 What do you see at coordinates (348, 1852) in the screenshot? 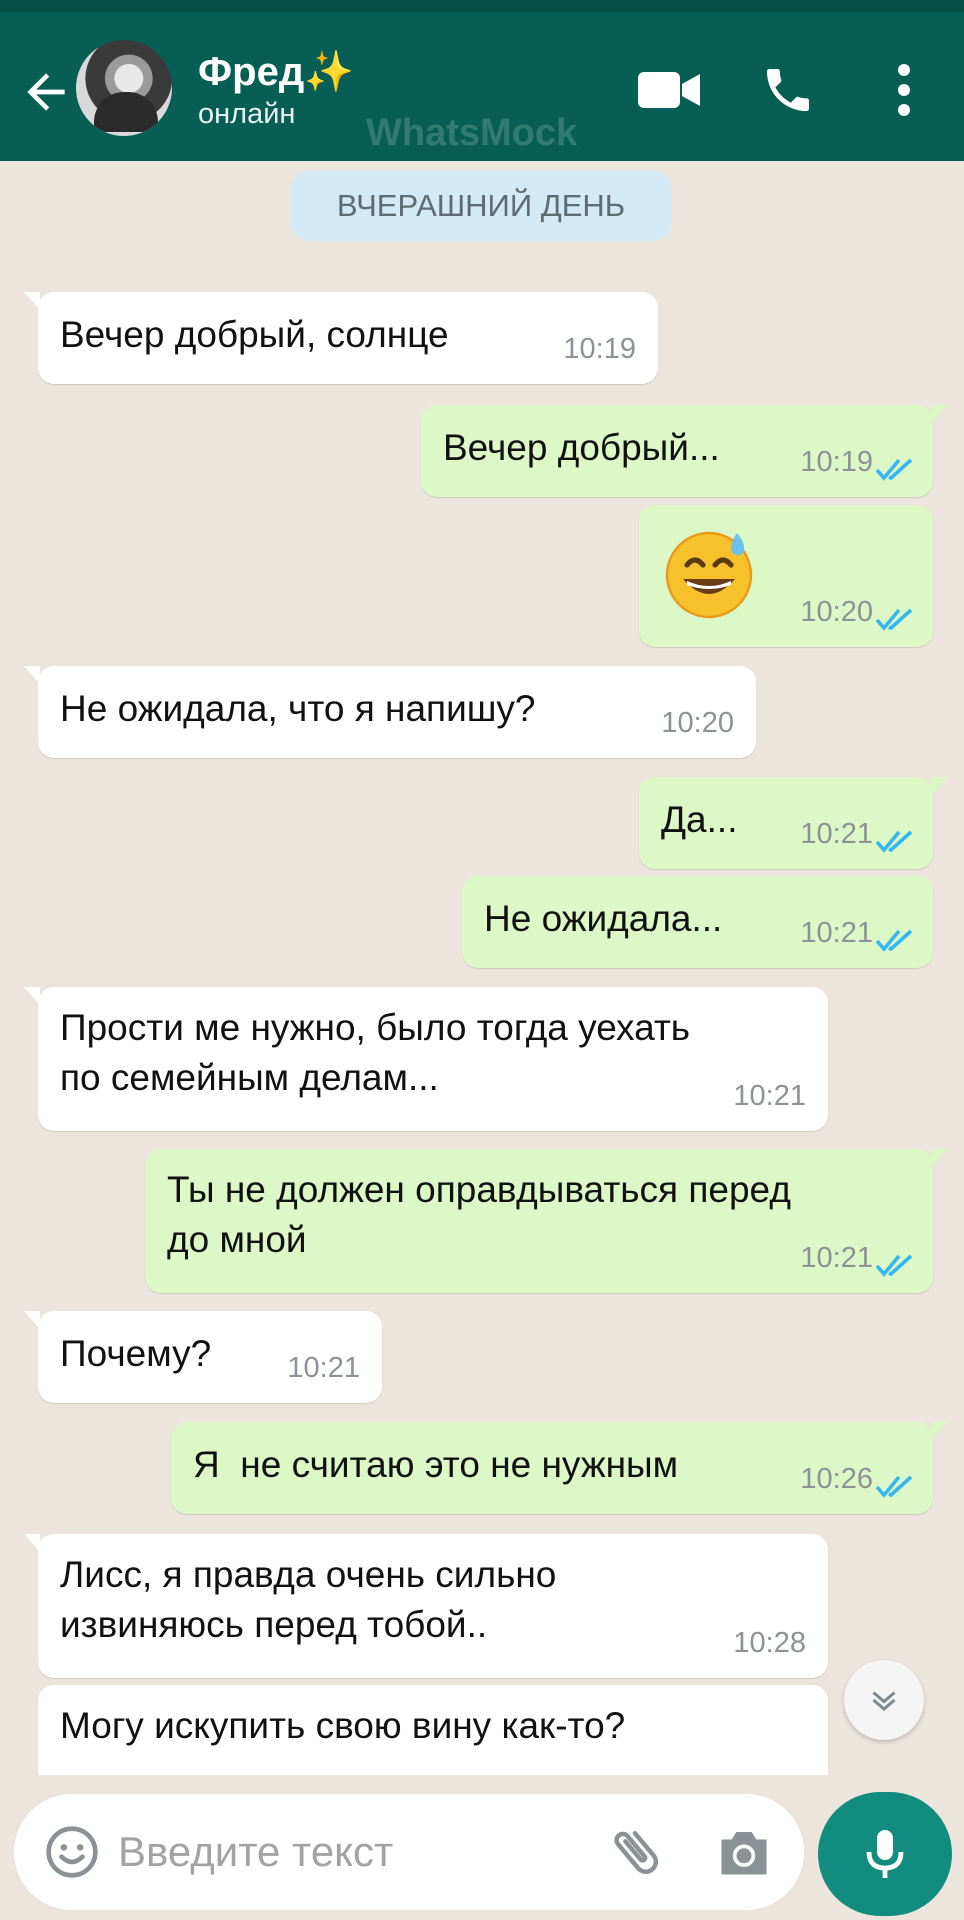
I see `message-input` at bounding box center [348, 1852].